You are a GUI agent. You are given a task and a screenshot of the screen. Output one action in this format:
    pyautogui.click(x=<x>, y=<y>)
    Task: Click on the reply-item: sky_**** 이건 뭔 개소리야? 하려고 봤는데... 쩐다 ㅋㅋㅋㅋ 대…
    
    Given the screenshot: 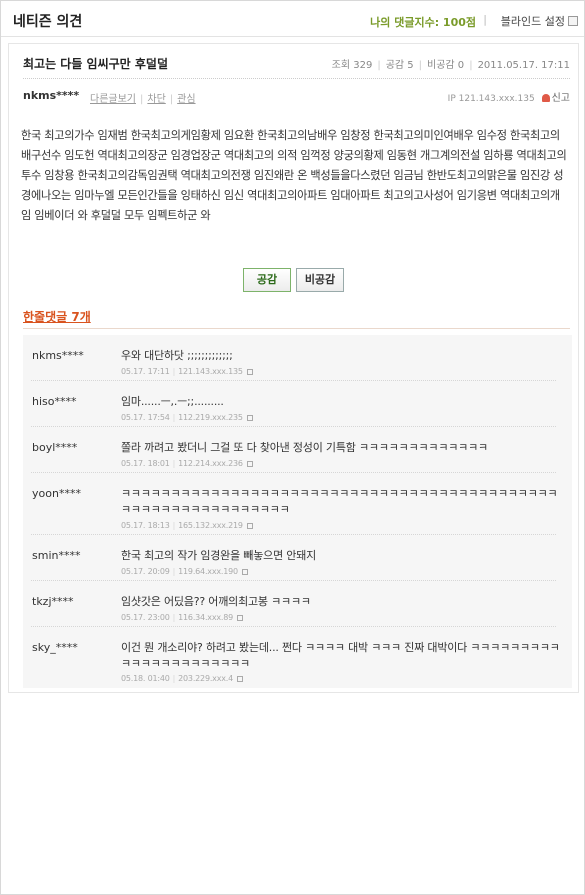 What is the action you would take?
    pyautogui.click(x=297, y=657)
    